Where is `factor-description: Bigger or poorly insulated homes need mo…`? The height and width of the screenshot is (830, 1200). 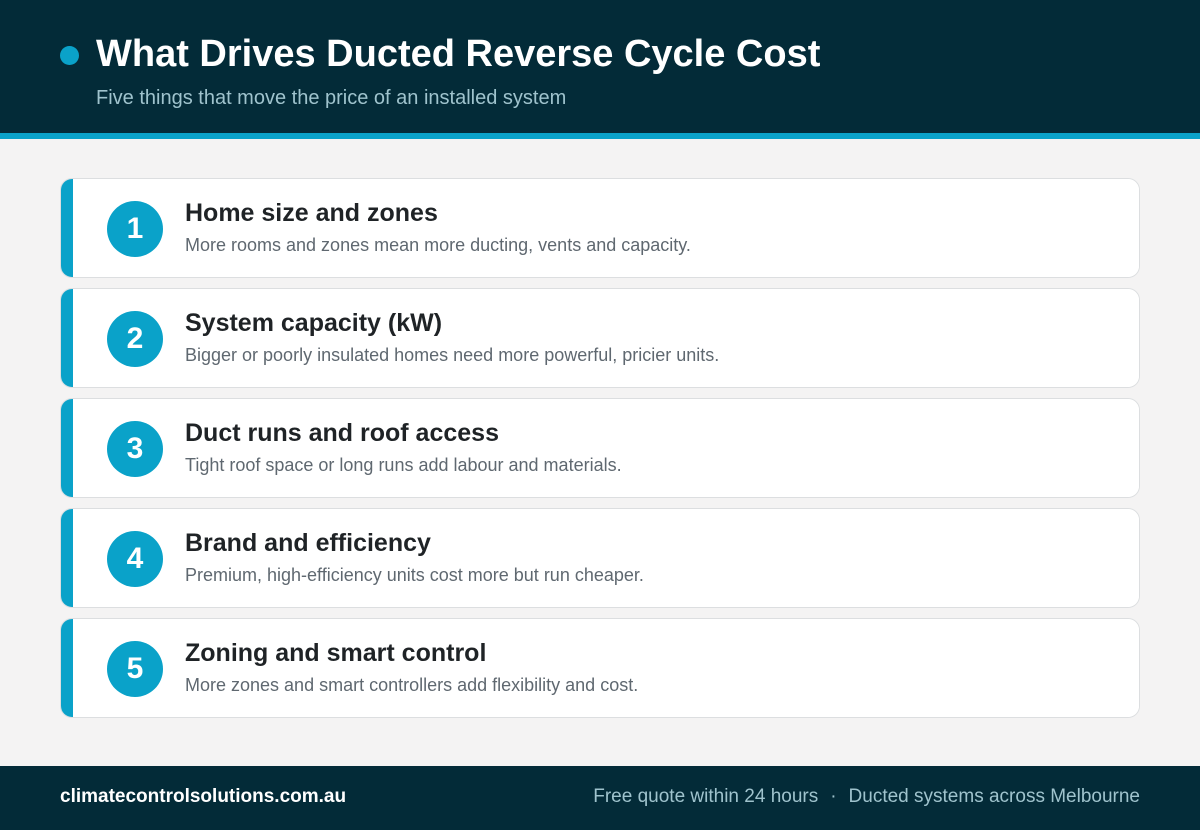
factor-description: Bigger or poorly insulated homes need mo… is located at coordinates (452, 355).